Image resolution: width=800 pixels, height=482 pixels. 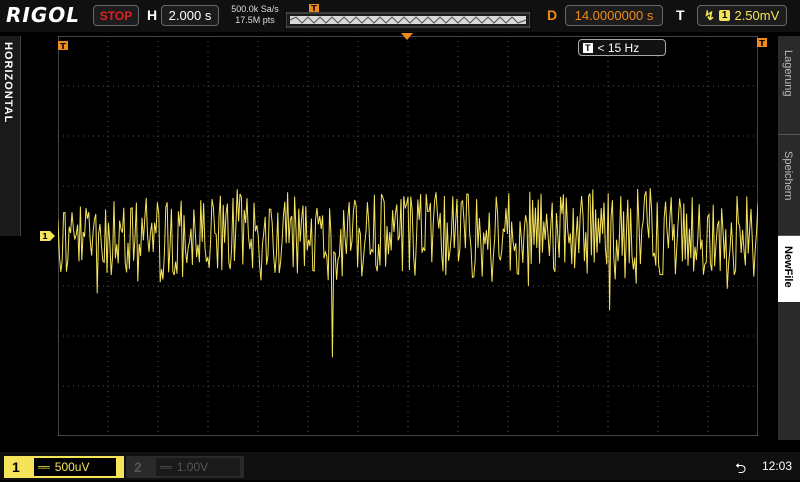 I want to click on channel1-scale-box: ══ 500uV, so click(x=75, y=467).